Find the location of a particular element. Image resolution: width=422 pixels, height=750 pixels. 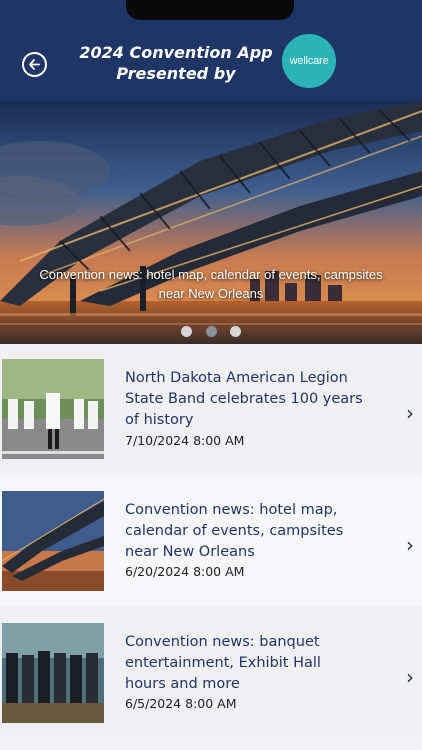

back-arrow-icon is located at coordinates (34, 64).